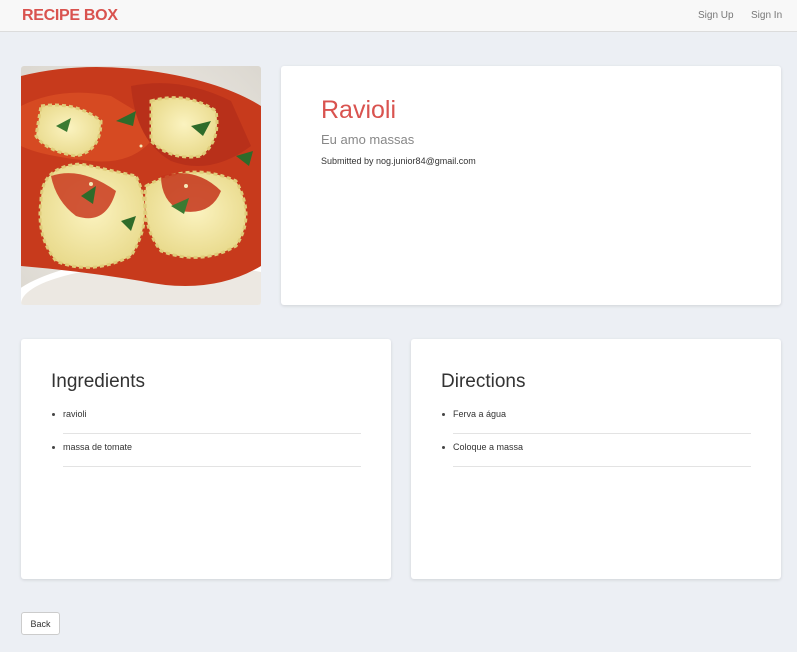  What do you see at coordinates (98, 381) in the screenshot?
I see `ingredients-heading: Ingredients` at bounding box center [98, 381].